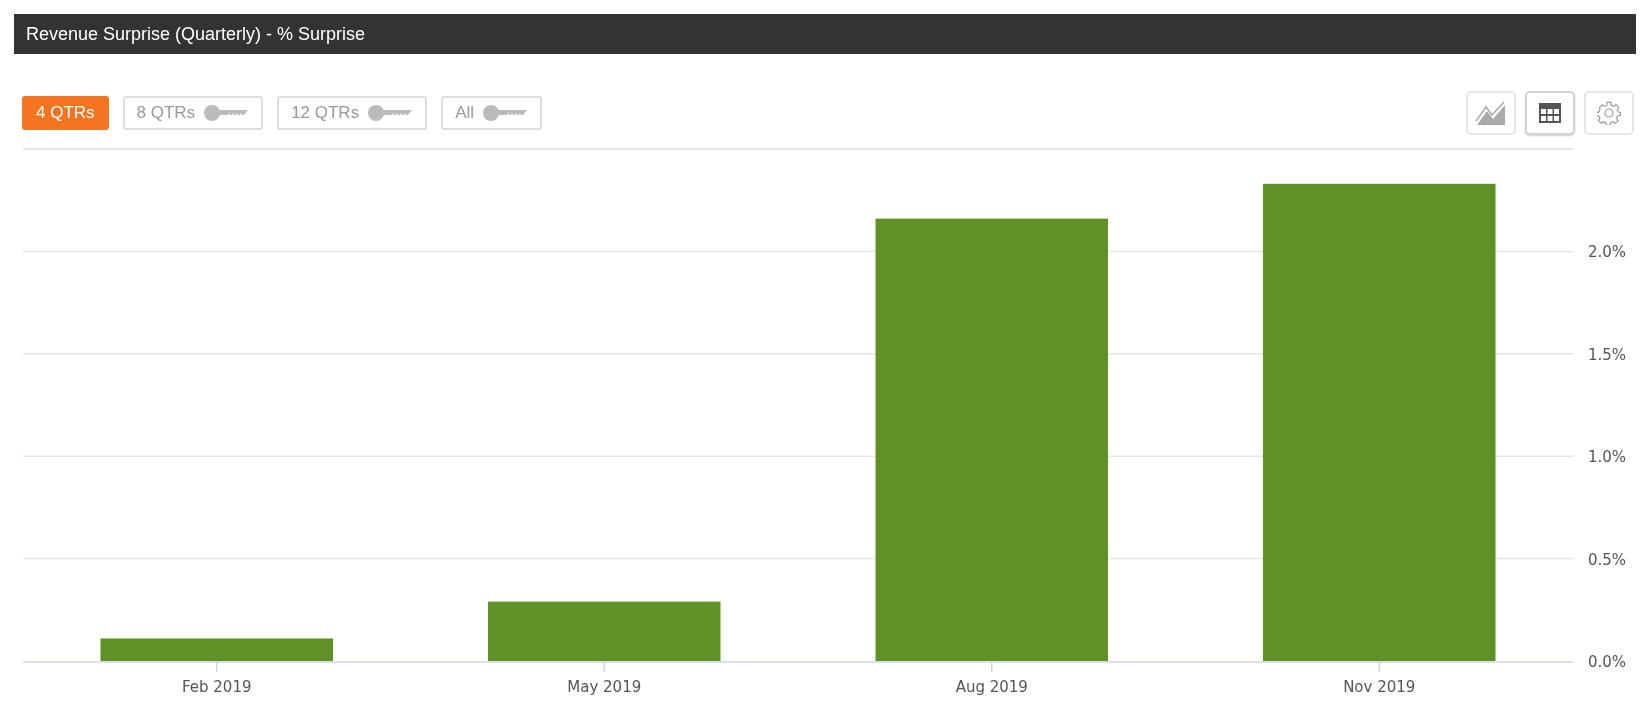 Image resolution: width=1650 pixels, height=714 pixels. I want to click on axis-label: 2.0%, so click(1606, 252).